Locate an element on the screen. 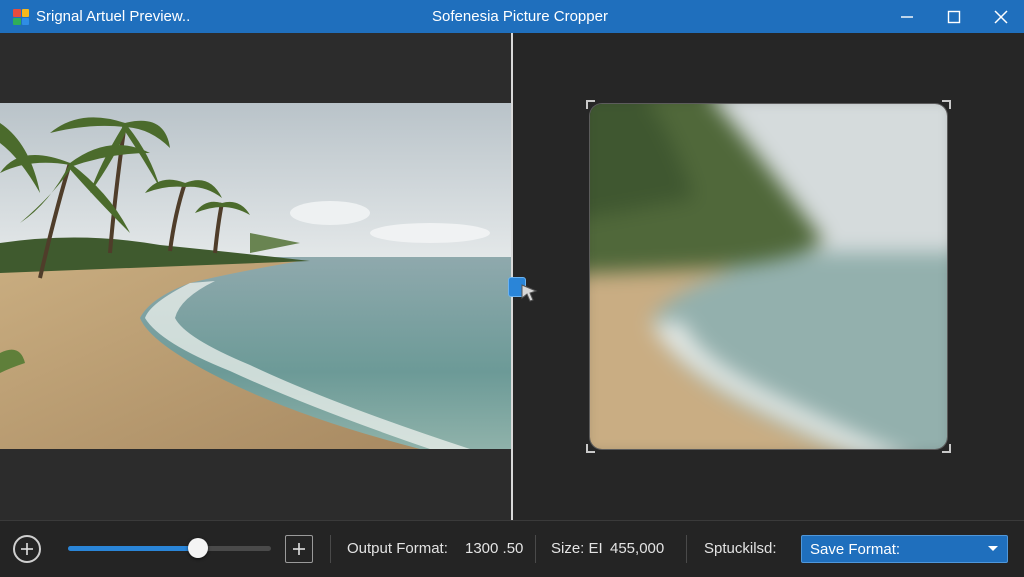  size-value: 455,000 is located at coordinates (637, 548).